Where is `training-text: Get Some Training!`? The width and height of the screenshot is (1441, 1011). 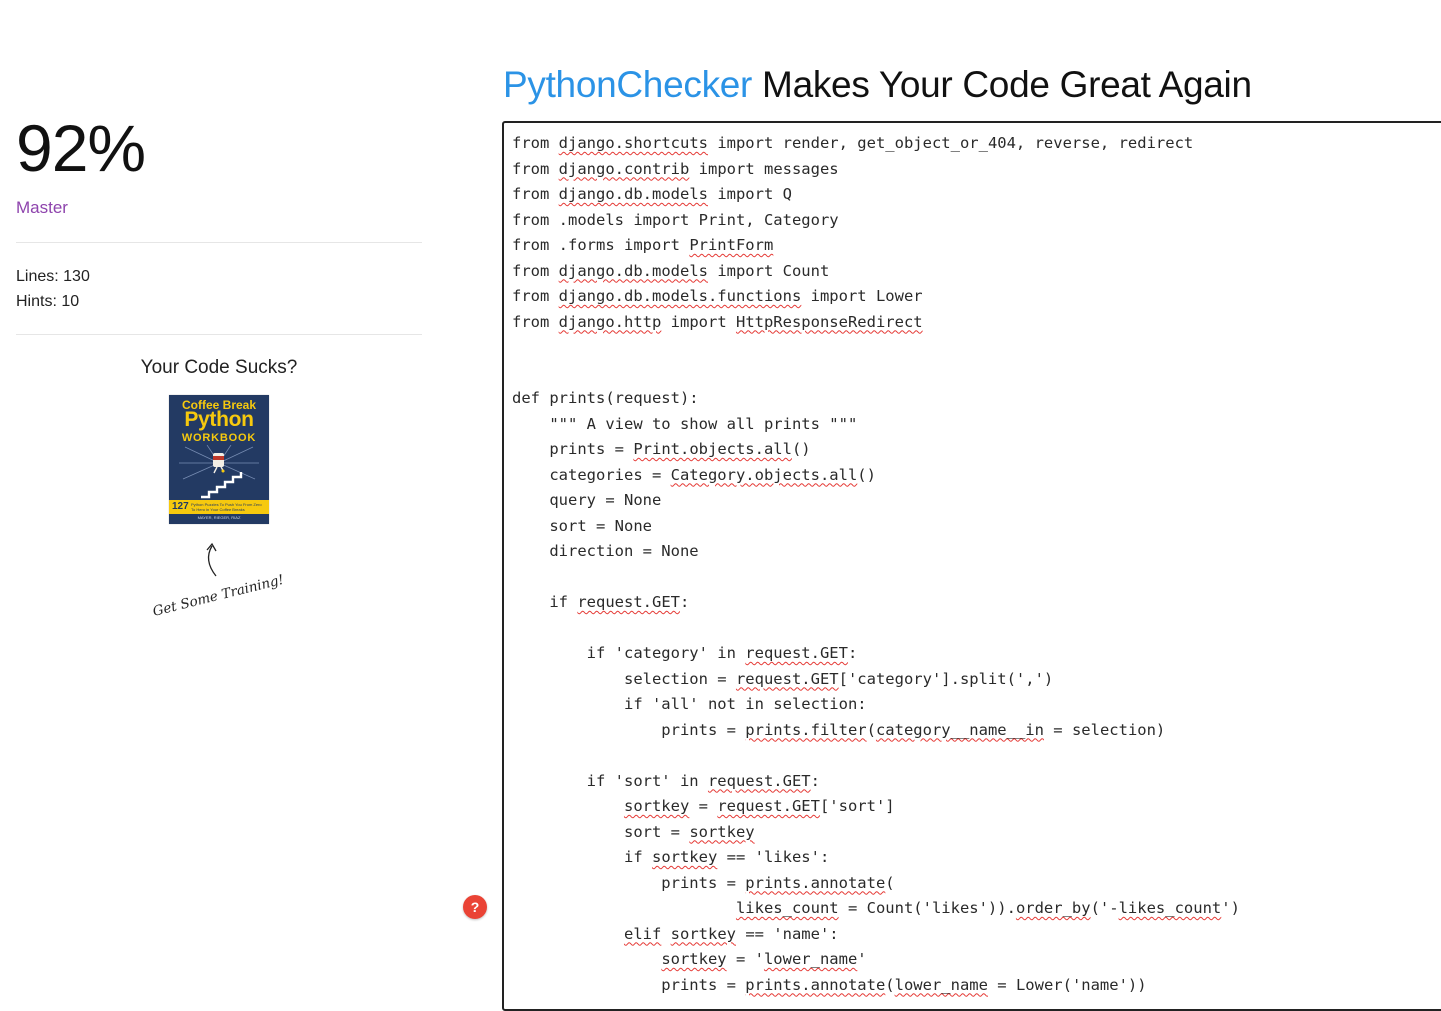 training-text: Get Some Training! is located at coordinates (218, 596).